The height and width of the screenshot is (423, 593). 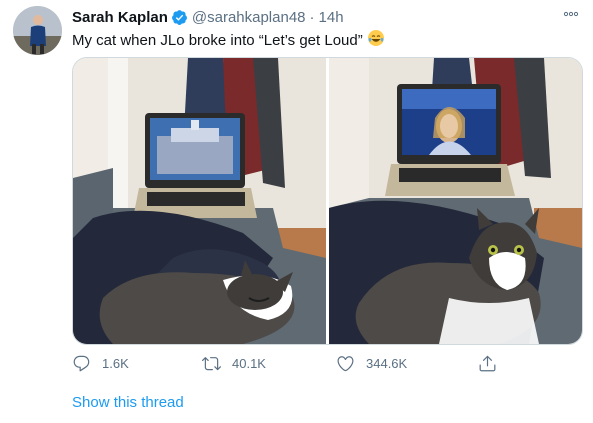 I want to click on show-thread-link: Show this thread, so click(x=128, y=402).